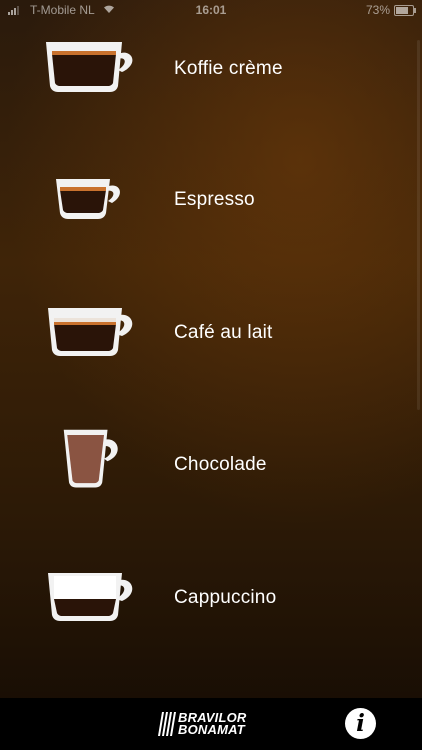 This screenshot has height=750, width=422. I want to click on info-button: i, so click(360, 723).